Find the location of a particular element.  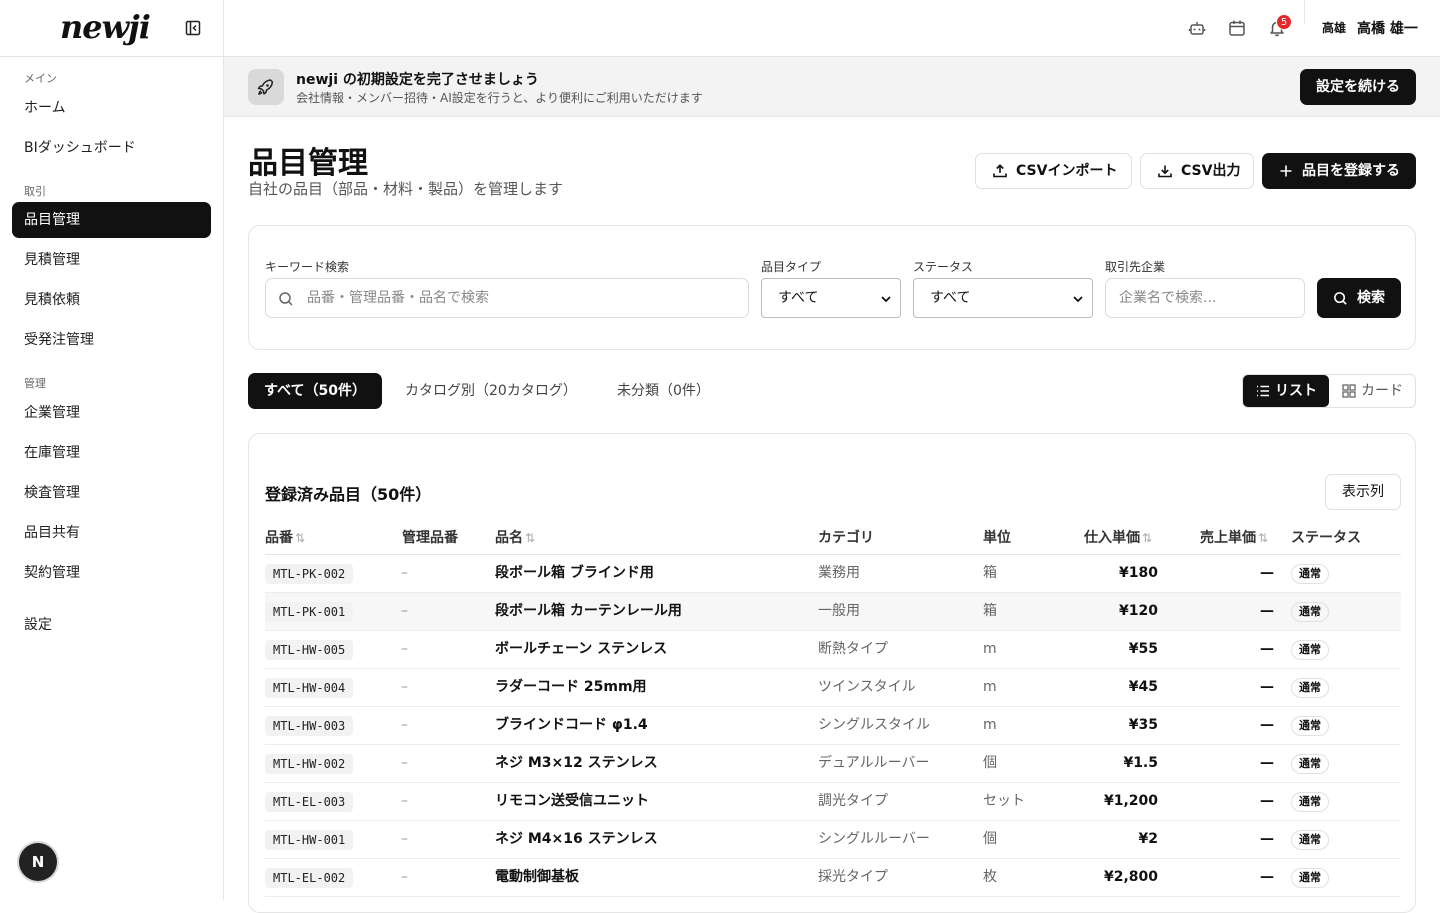

item-buy-price: ¥120 is located at coordinates (1138, 611).